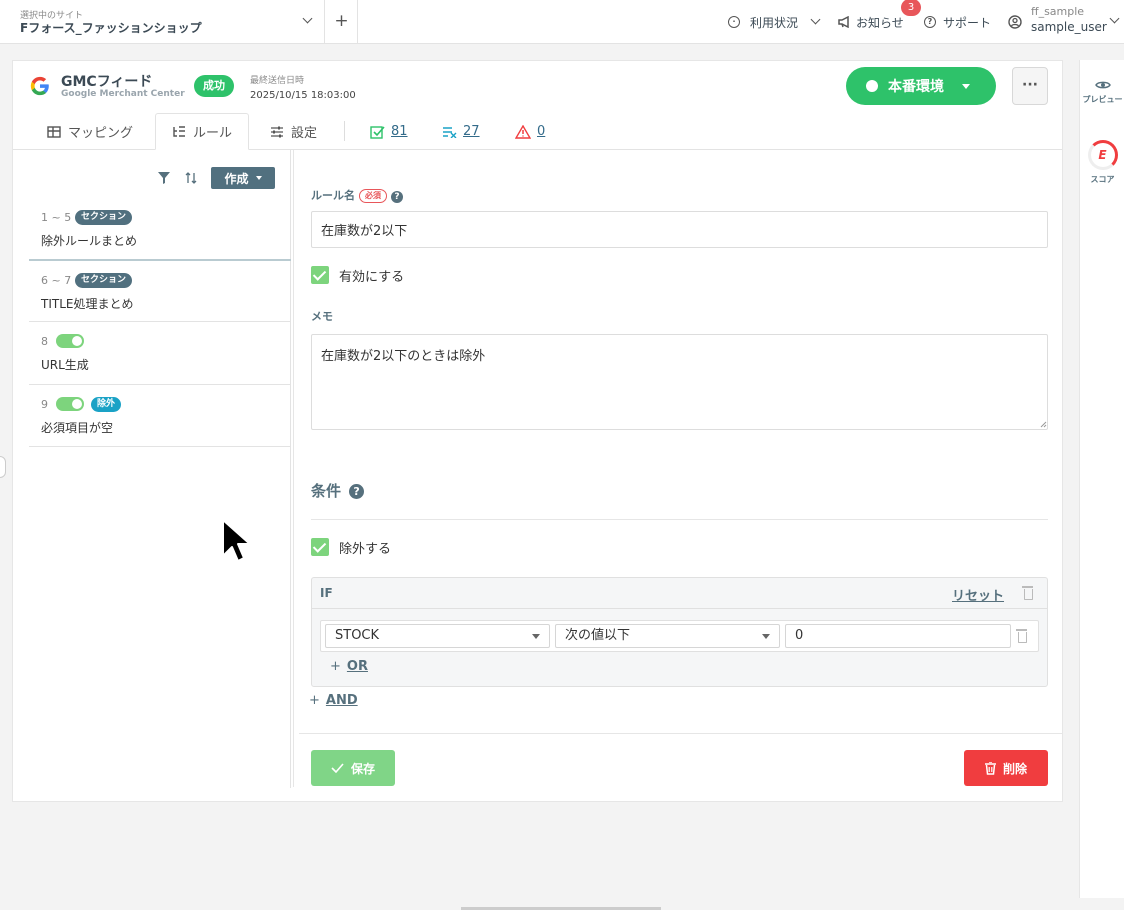 This screenshot has width=1124, height=910. I want to click on operator-select-value: 次の値以下, so click(598, 635).